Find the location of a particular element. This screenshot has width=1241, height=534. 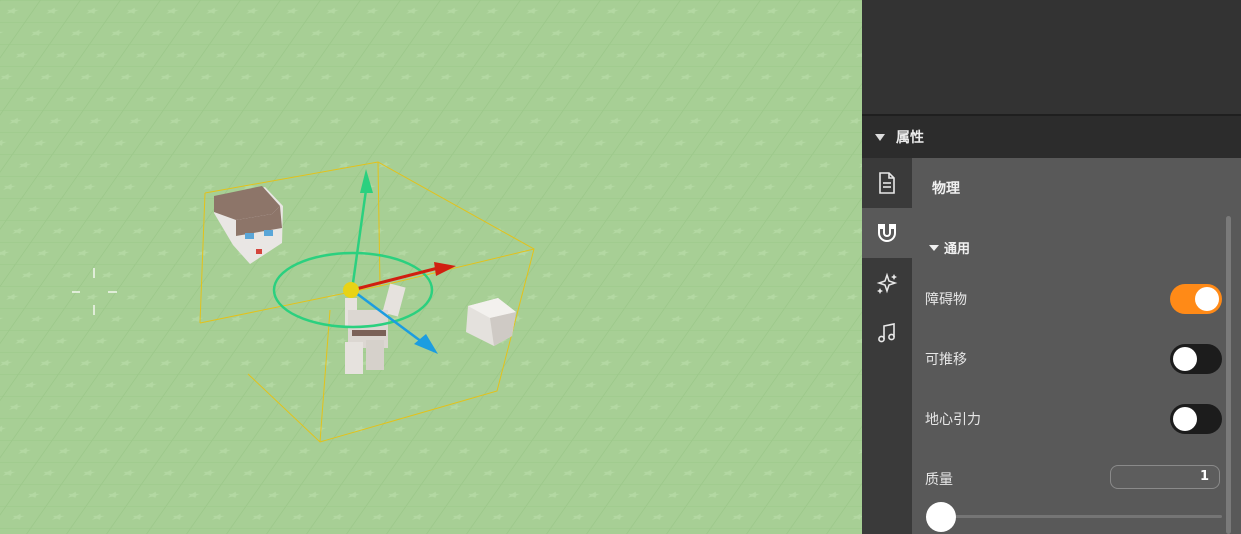

music-icon is located at coordinates (886, 333).